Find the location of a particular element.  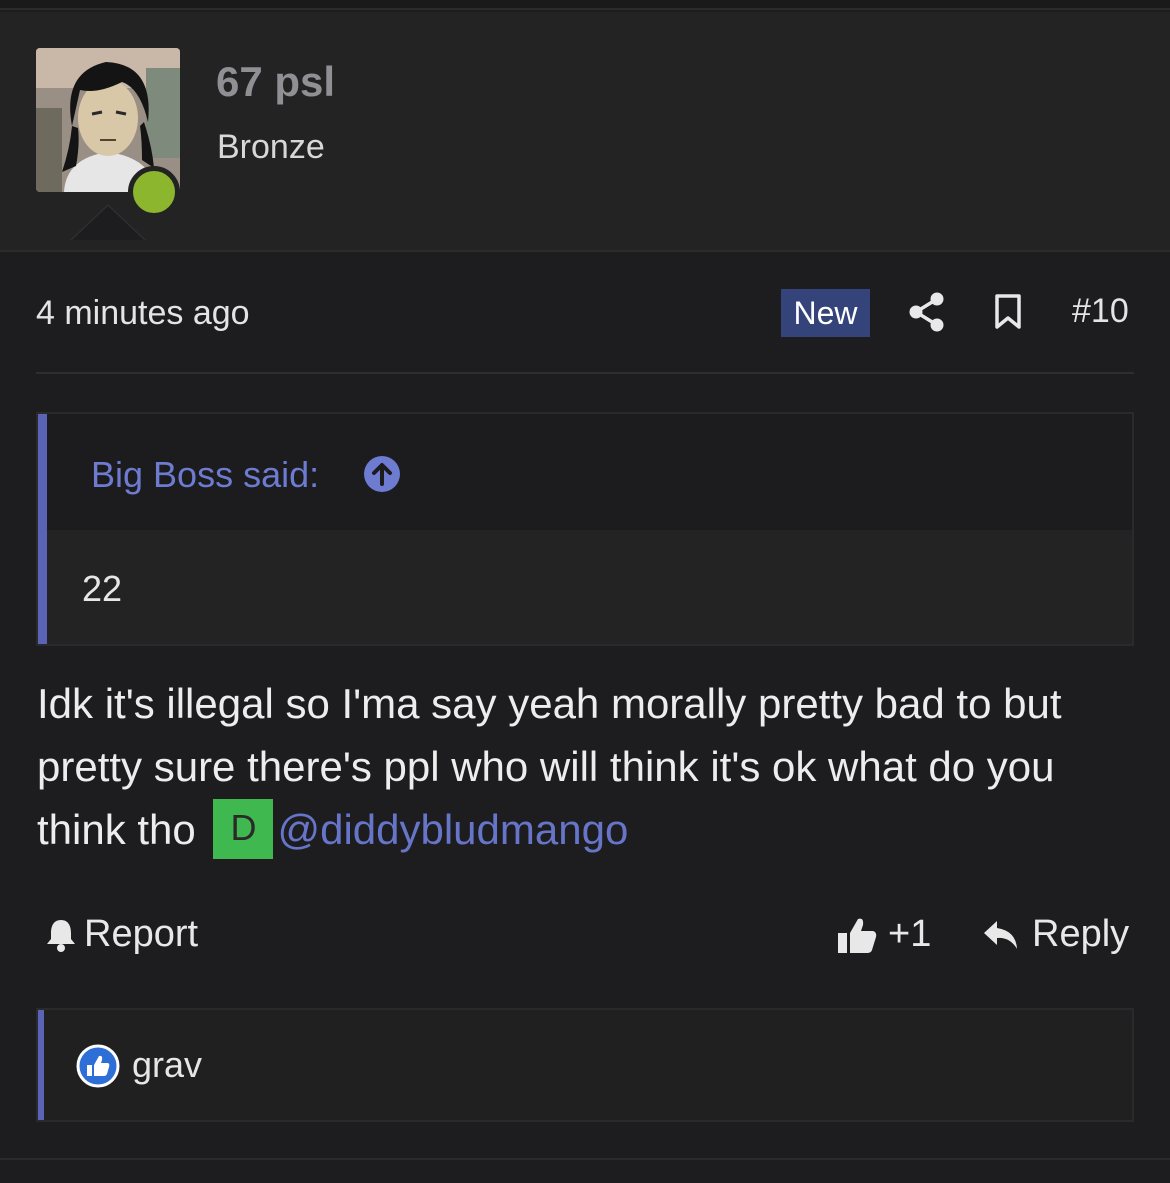

reactions-accent-bar is located at coordinates (41, 1065).